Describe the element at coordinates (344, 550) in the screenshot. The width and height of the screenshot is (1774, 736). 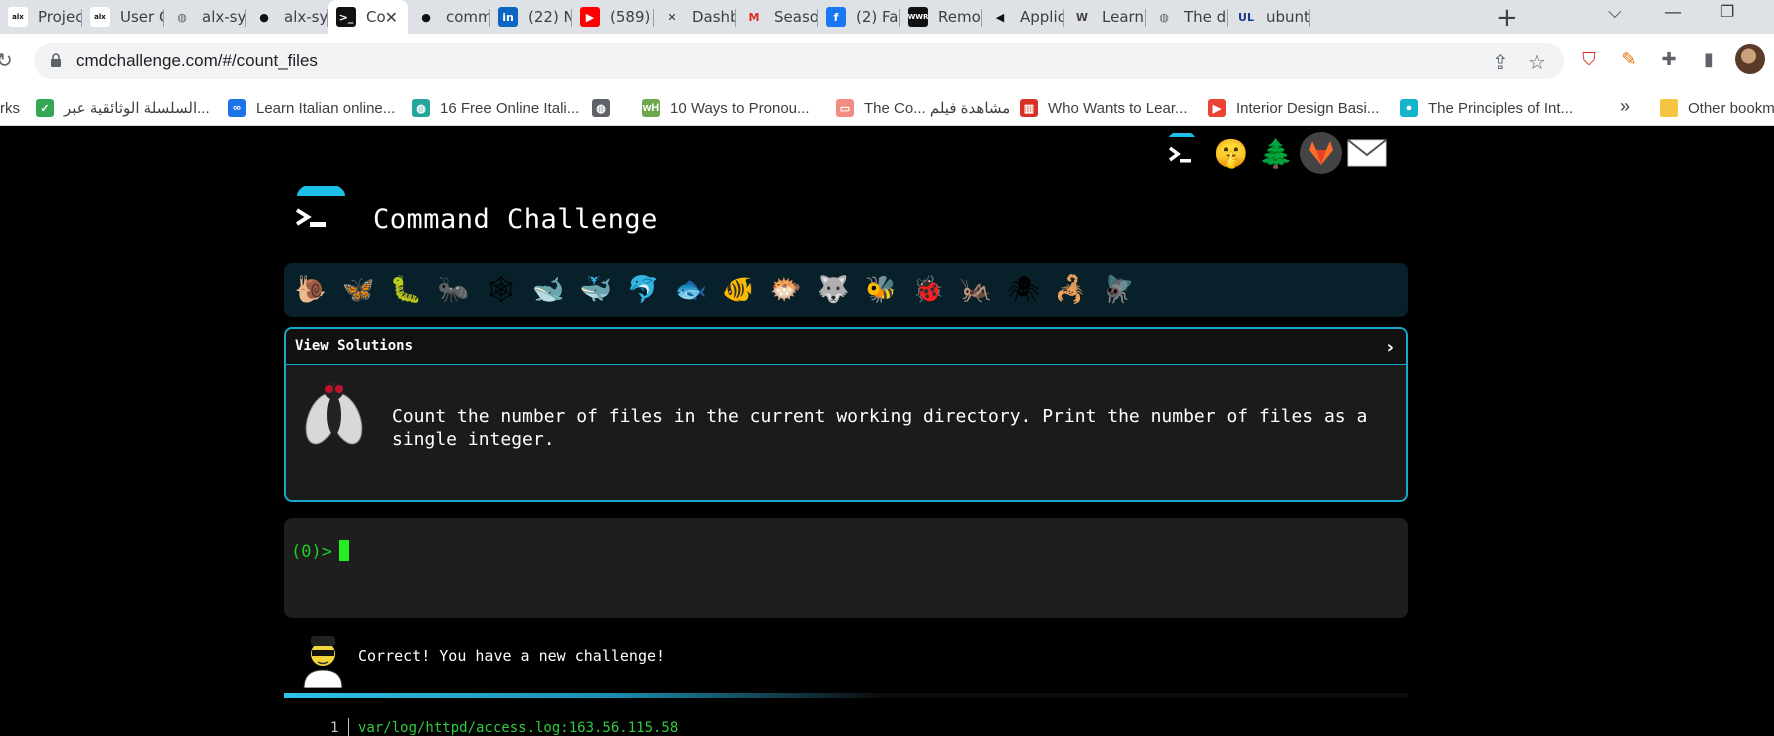
I see `terminal-cursor` at that location.